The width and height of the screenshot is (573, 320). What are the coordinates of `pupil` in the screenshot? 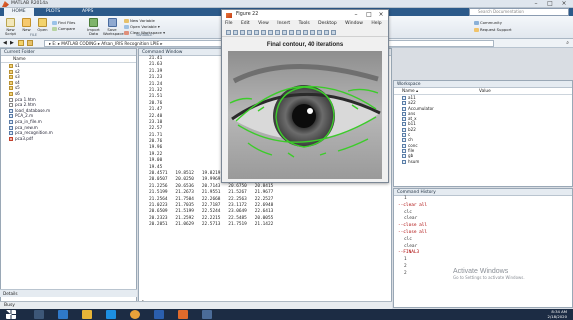 It's located at (304, 116).